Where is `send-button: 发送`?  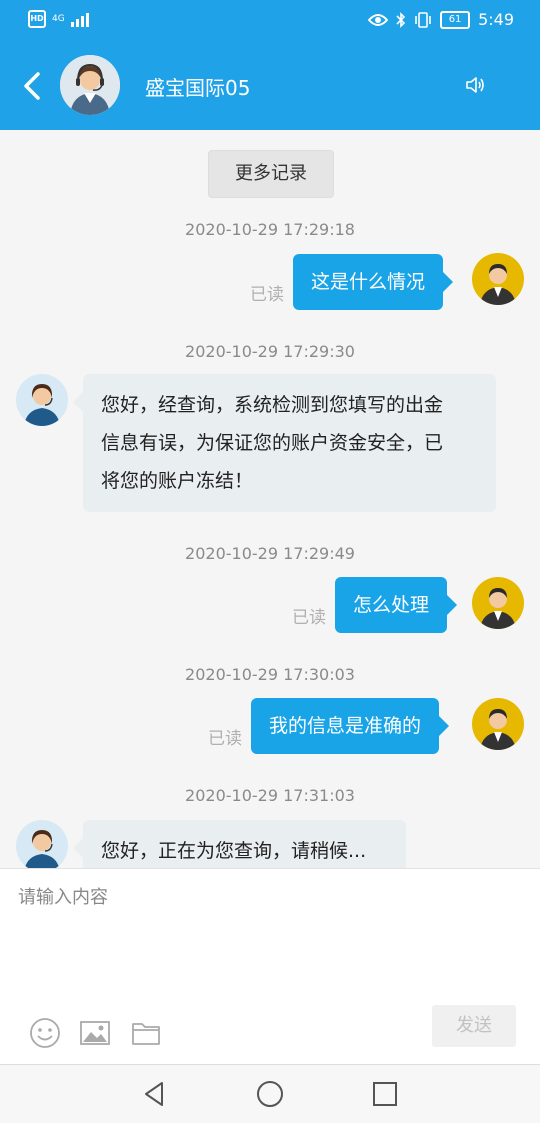
send-button: 发送 is located at coordinates (474, 1026).